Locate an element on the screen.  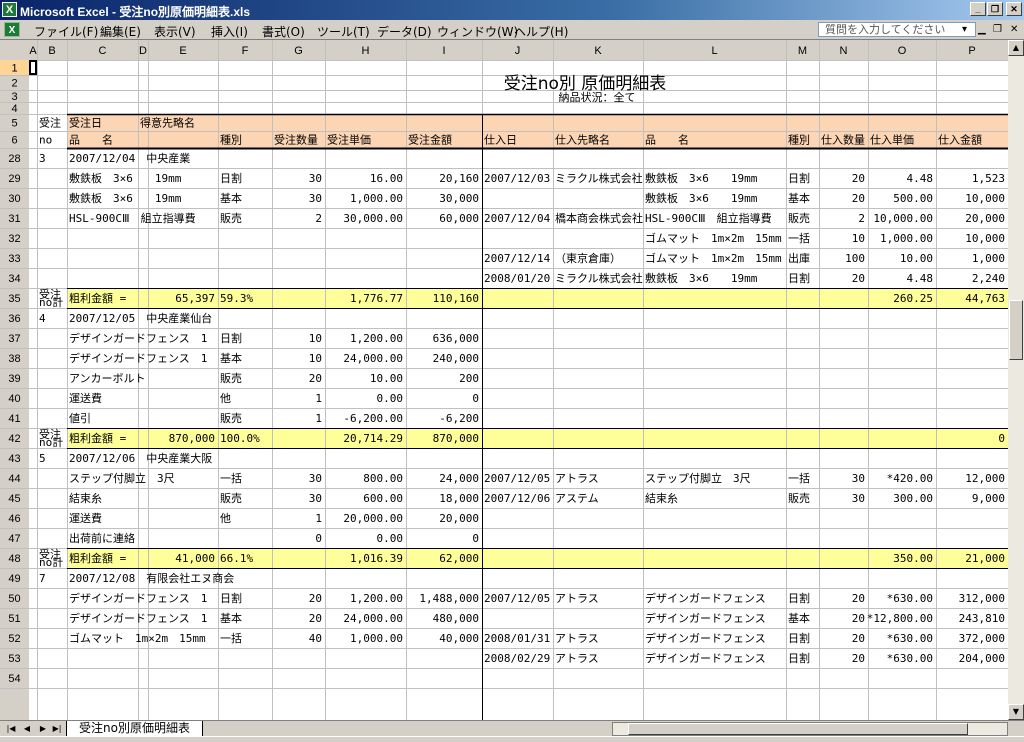
column-header: A is located at coordinates (33, 51).